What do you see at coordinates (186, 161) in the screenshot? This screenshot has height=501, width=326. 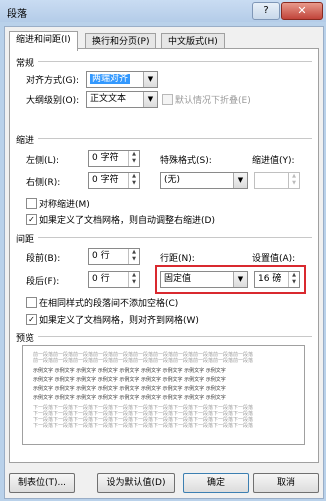 I see `special-indent-label: 特殊格式(S):` at bounding box center [186, 161].